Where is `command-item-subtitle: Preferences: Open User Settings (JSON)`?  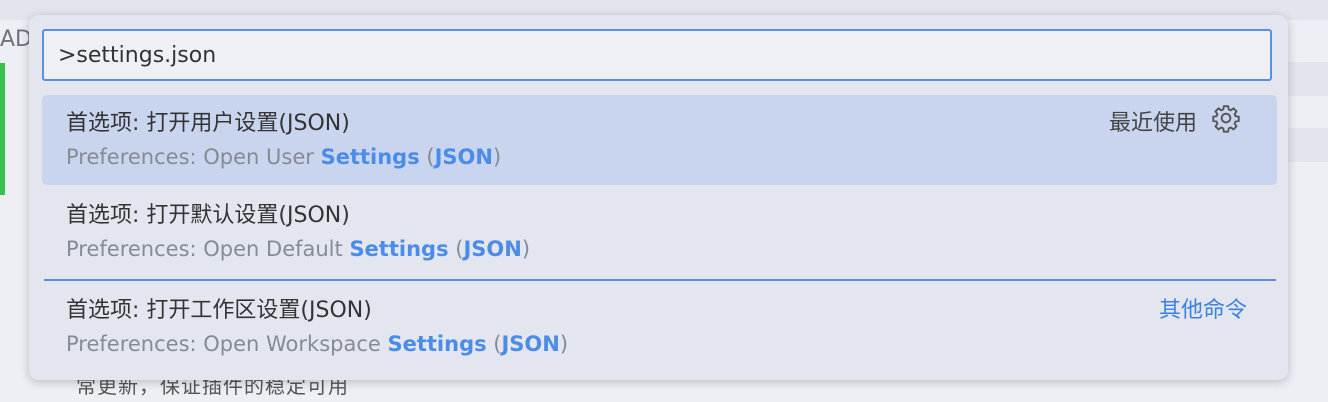
command-item-subtitle: Preferences: Open User Settings (JSON) is located at coordinates (283, 157).